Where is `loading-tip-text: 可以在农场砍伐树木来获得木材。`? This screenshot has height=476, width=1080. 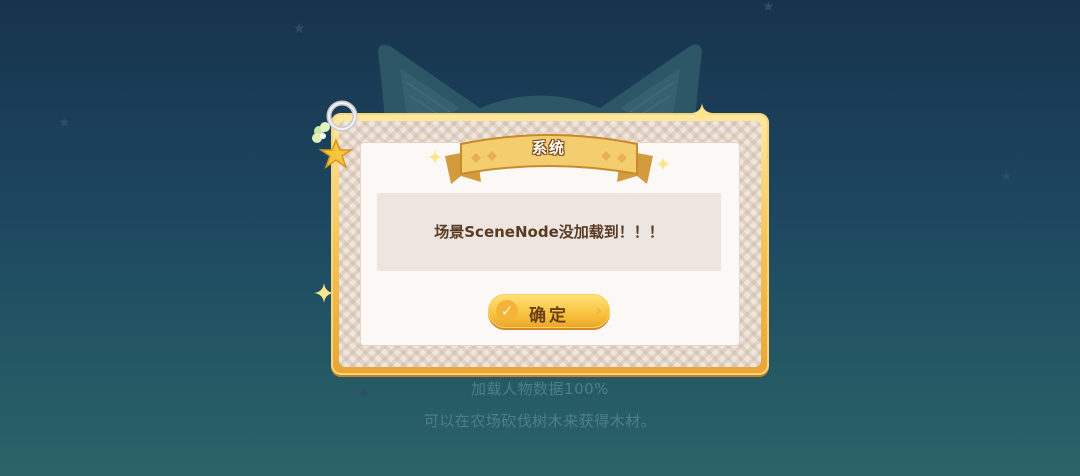
loading-tip-text: 可以在农场砍伐树木来获得木材。 is located at coordinates (540, 421).